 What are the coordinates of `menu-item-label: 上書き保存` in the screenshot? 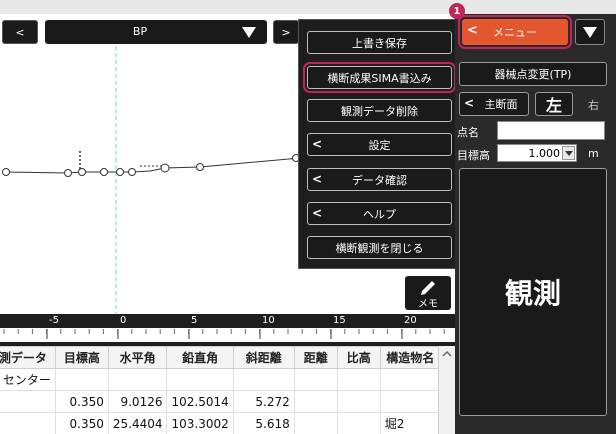 It's located at (379, 43).